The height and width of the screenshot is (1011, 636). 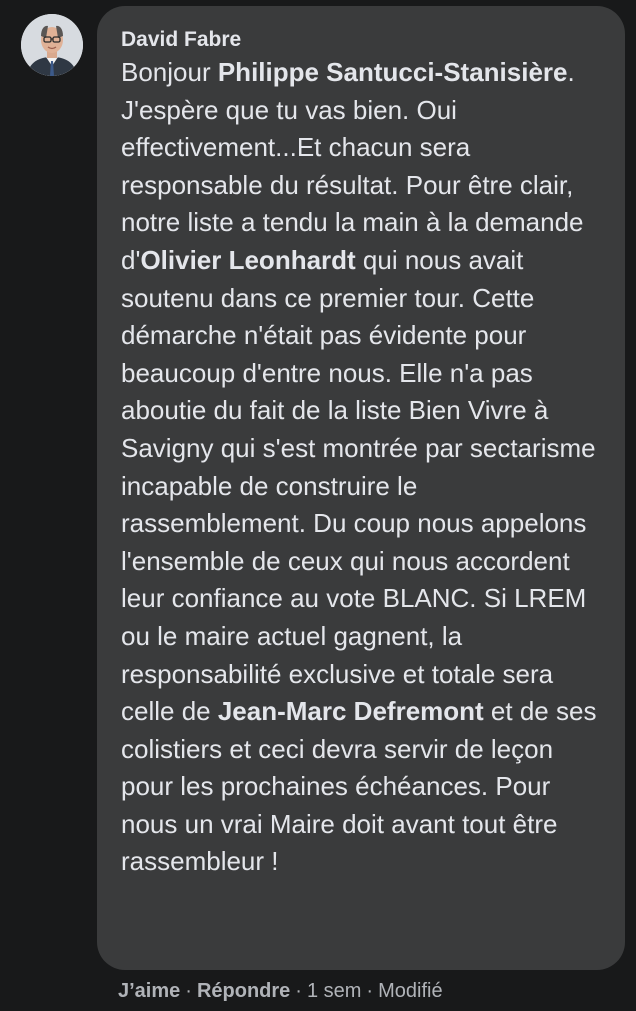 I want to click on comment-text-segment: Bonjour, so click(x=169, y=72).